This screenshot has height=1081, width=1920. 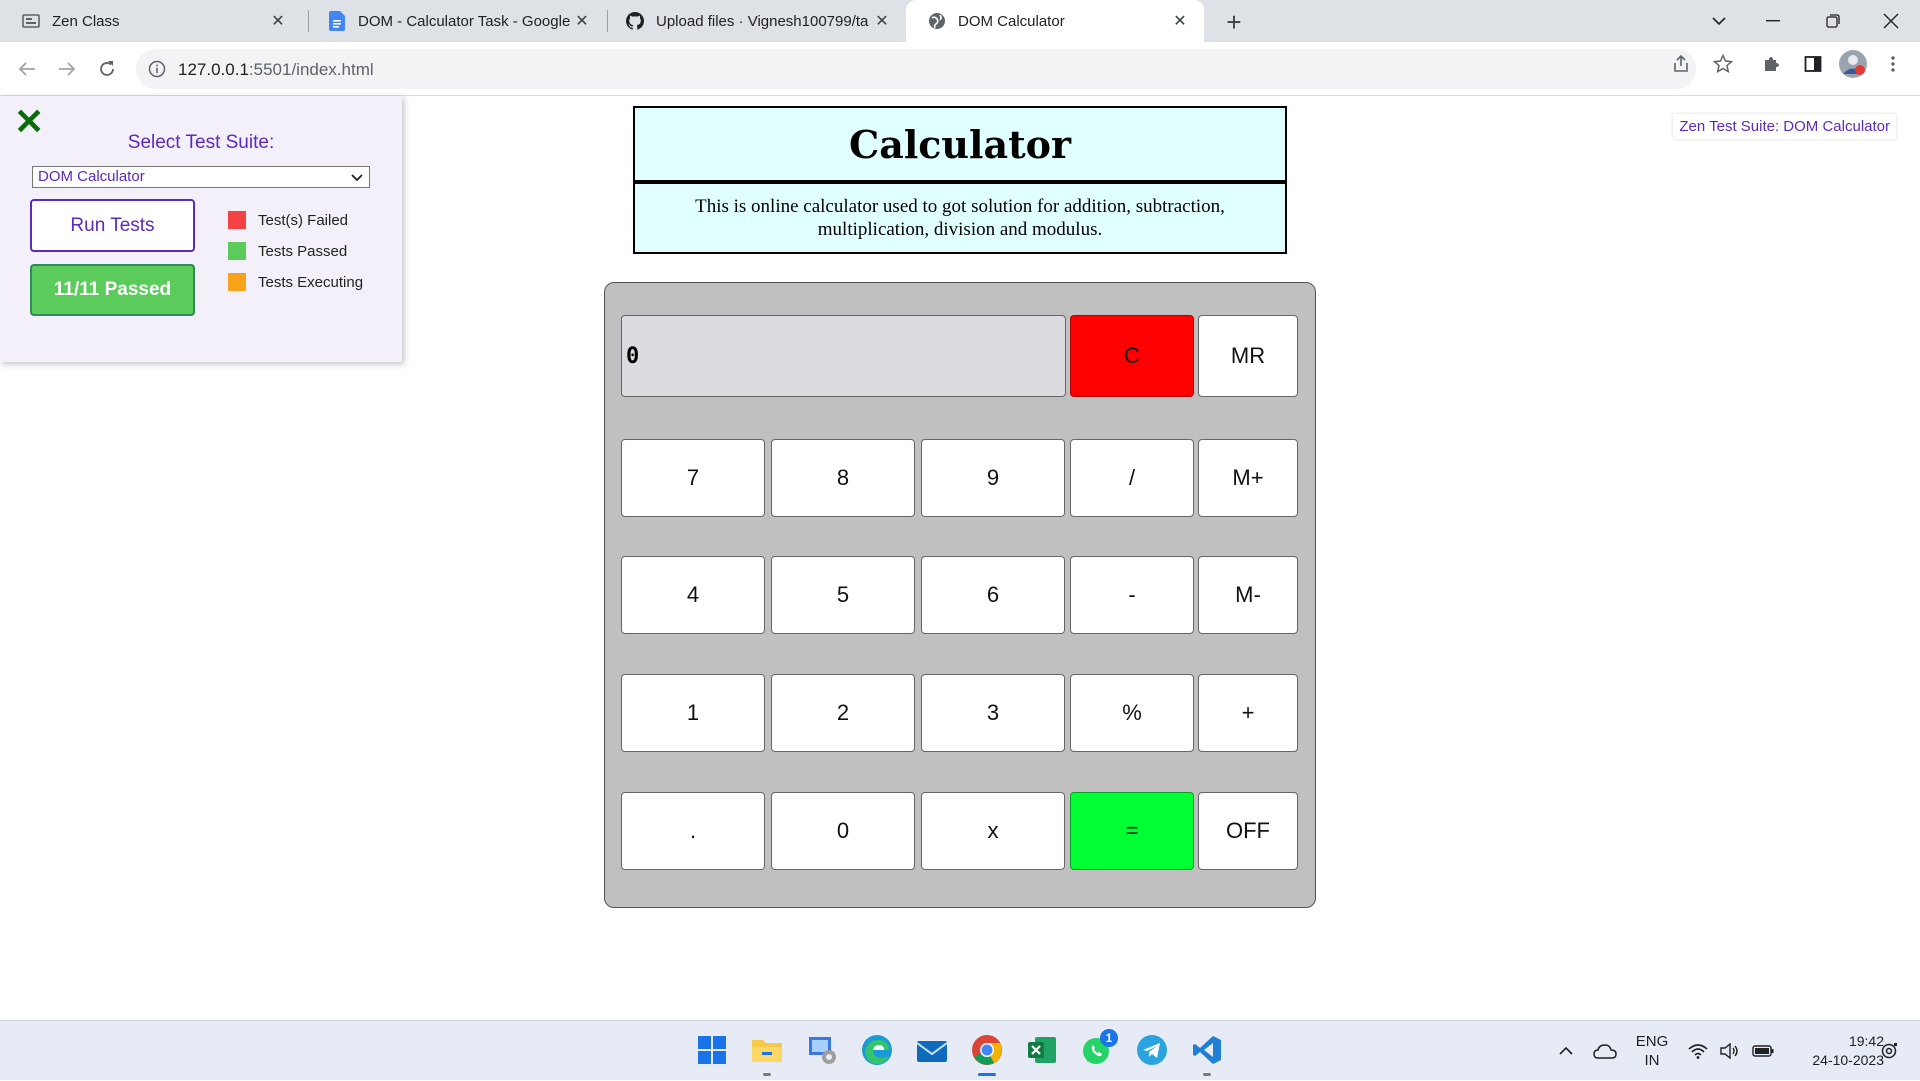 I want to click on legend-failed: Test(s) Failed, so click(x=288, y=220).